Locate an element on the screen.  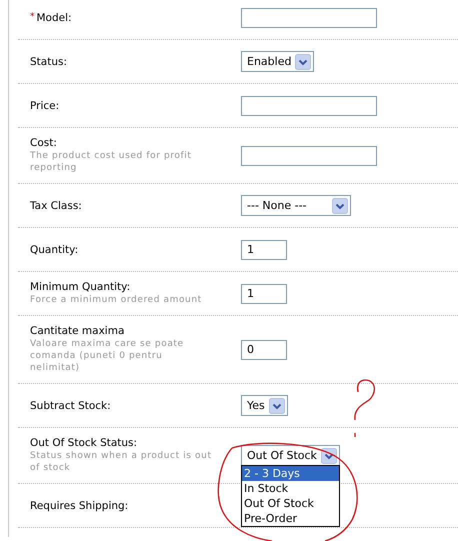
field-hint: The product cost used for profit reporting is located at coordinates (111, 162).